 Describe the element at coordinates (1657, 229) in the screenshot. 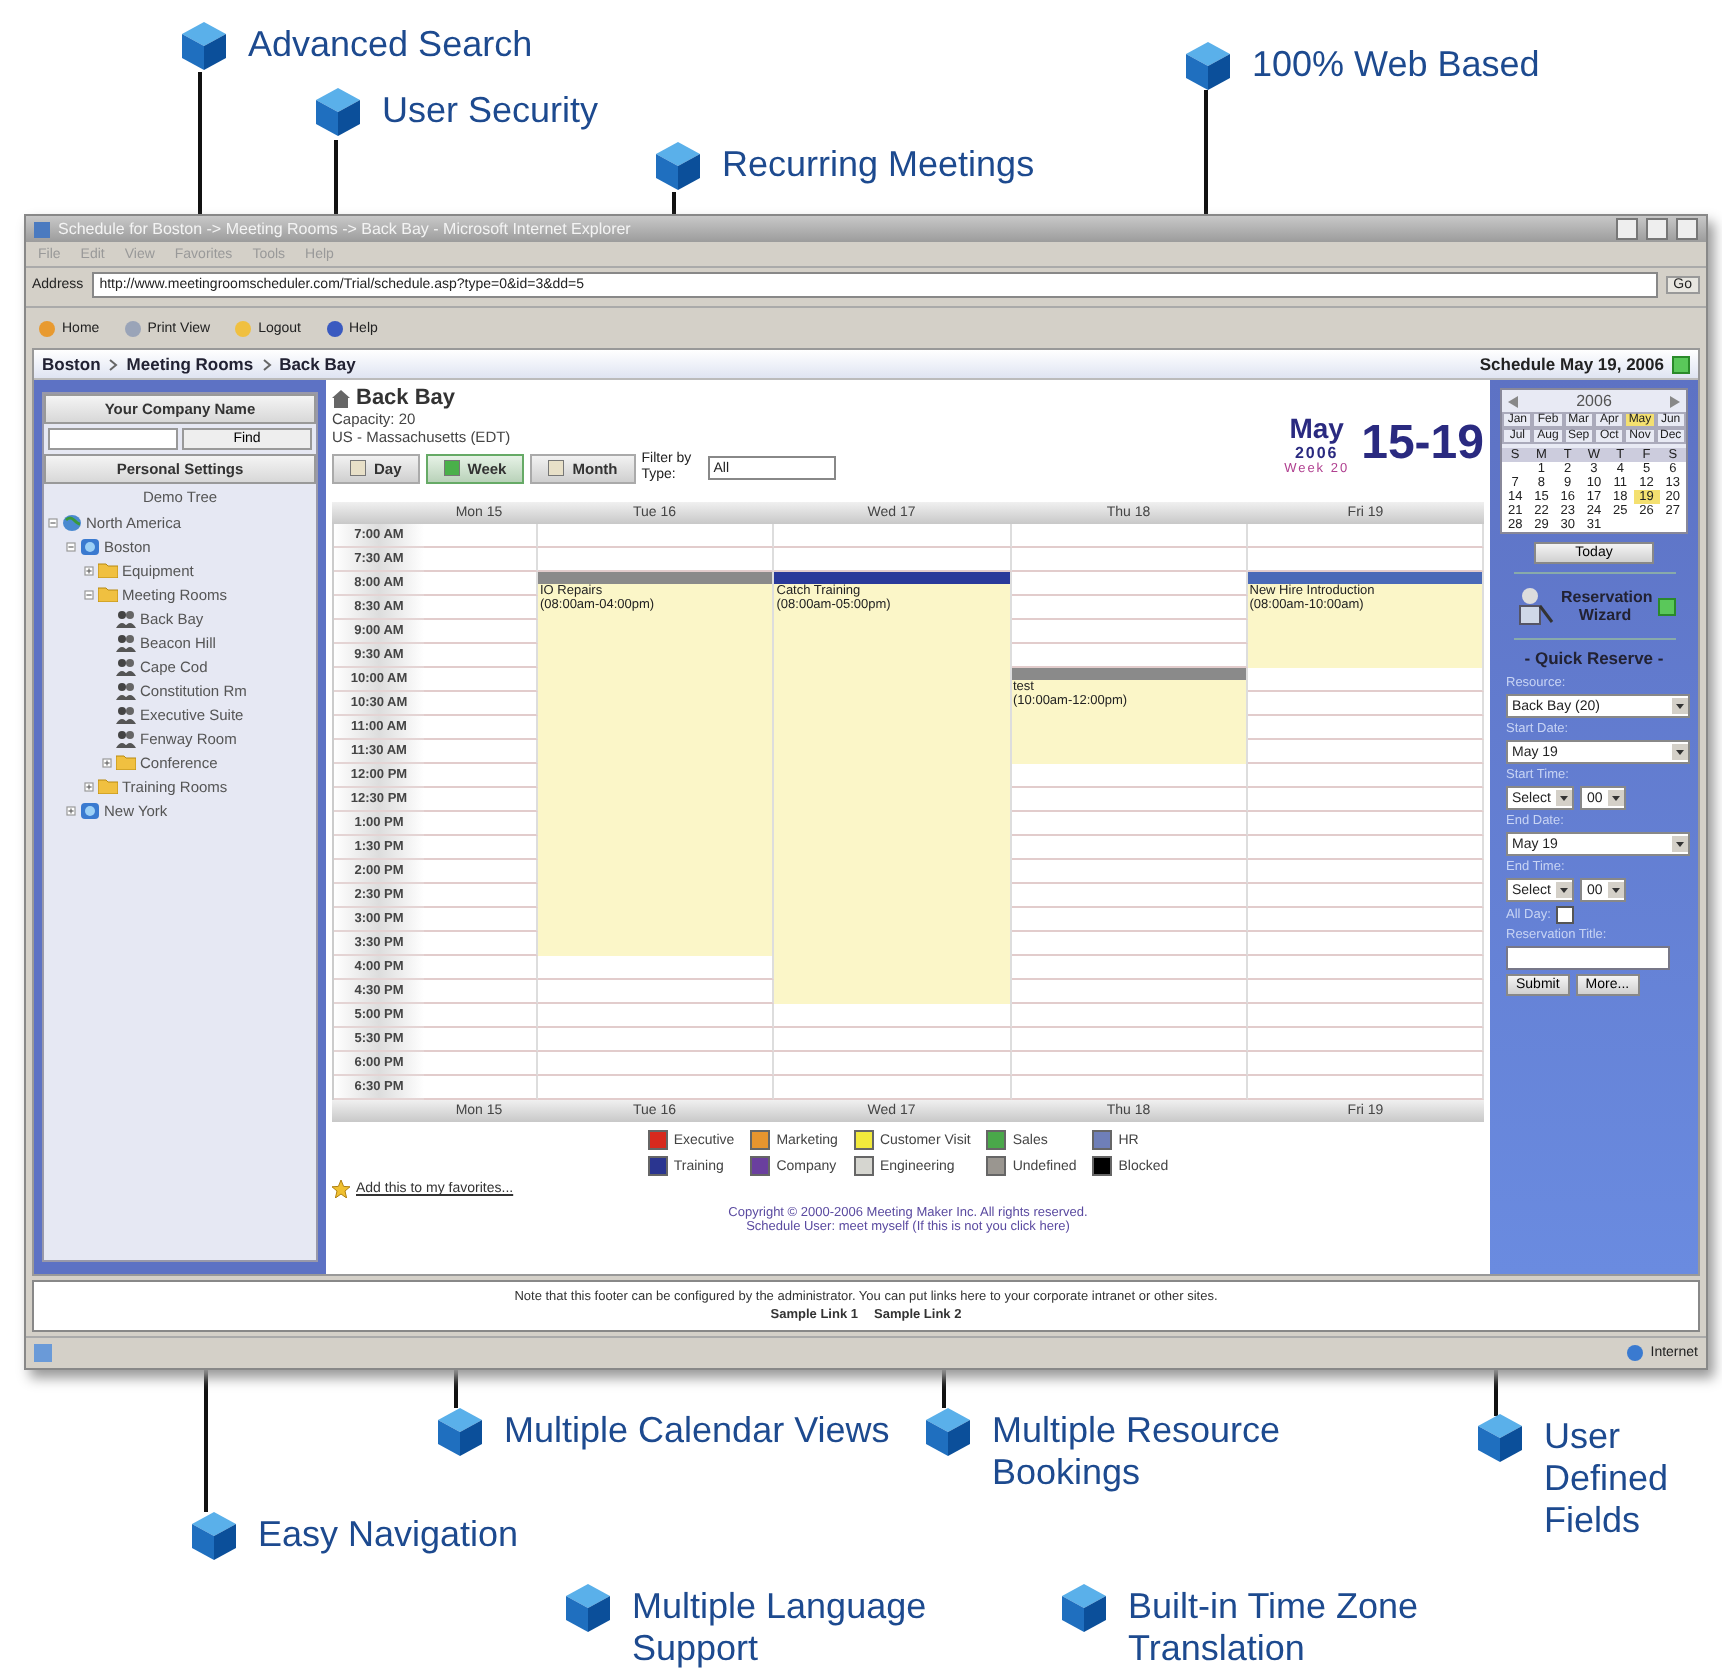

I see `maximize-button` at that location.